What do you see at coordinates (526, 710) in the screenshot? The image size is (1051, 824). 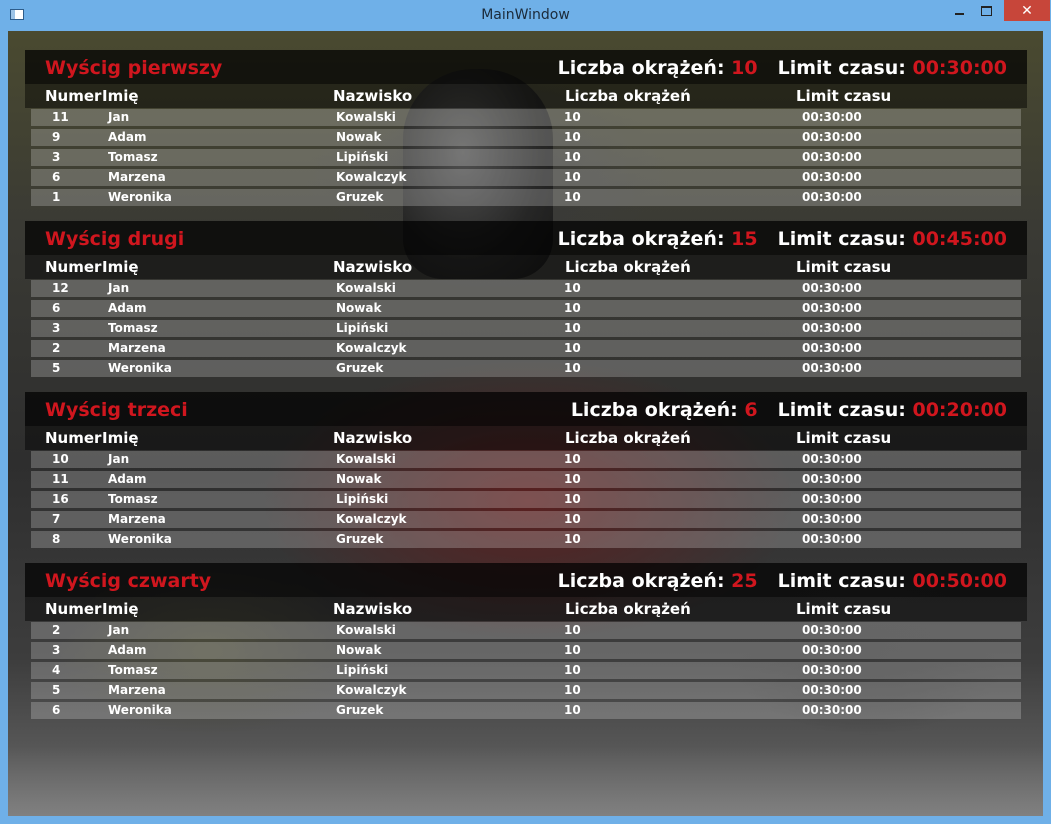 I see `table-row: 6 Weronika Gruzek 10 00:30:00` at bounding box center [526, 710].